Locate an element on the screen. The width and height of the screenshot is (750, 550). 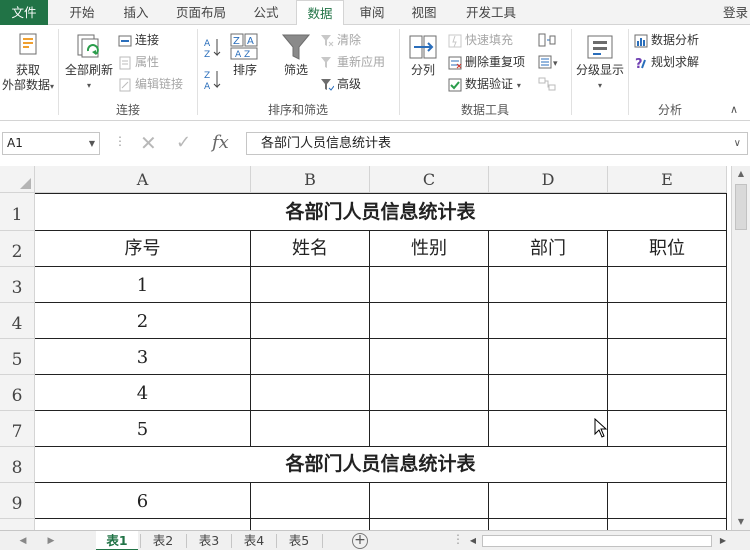
connections-button: 连接 is located at coordinates (138, 40).